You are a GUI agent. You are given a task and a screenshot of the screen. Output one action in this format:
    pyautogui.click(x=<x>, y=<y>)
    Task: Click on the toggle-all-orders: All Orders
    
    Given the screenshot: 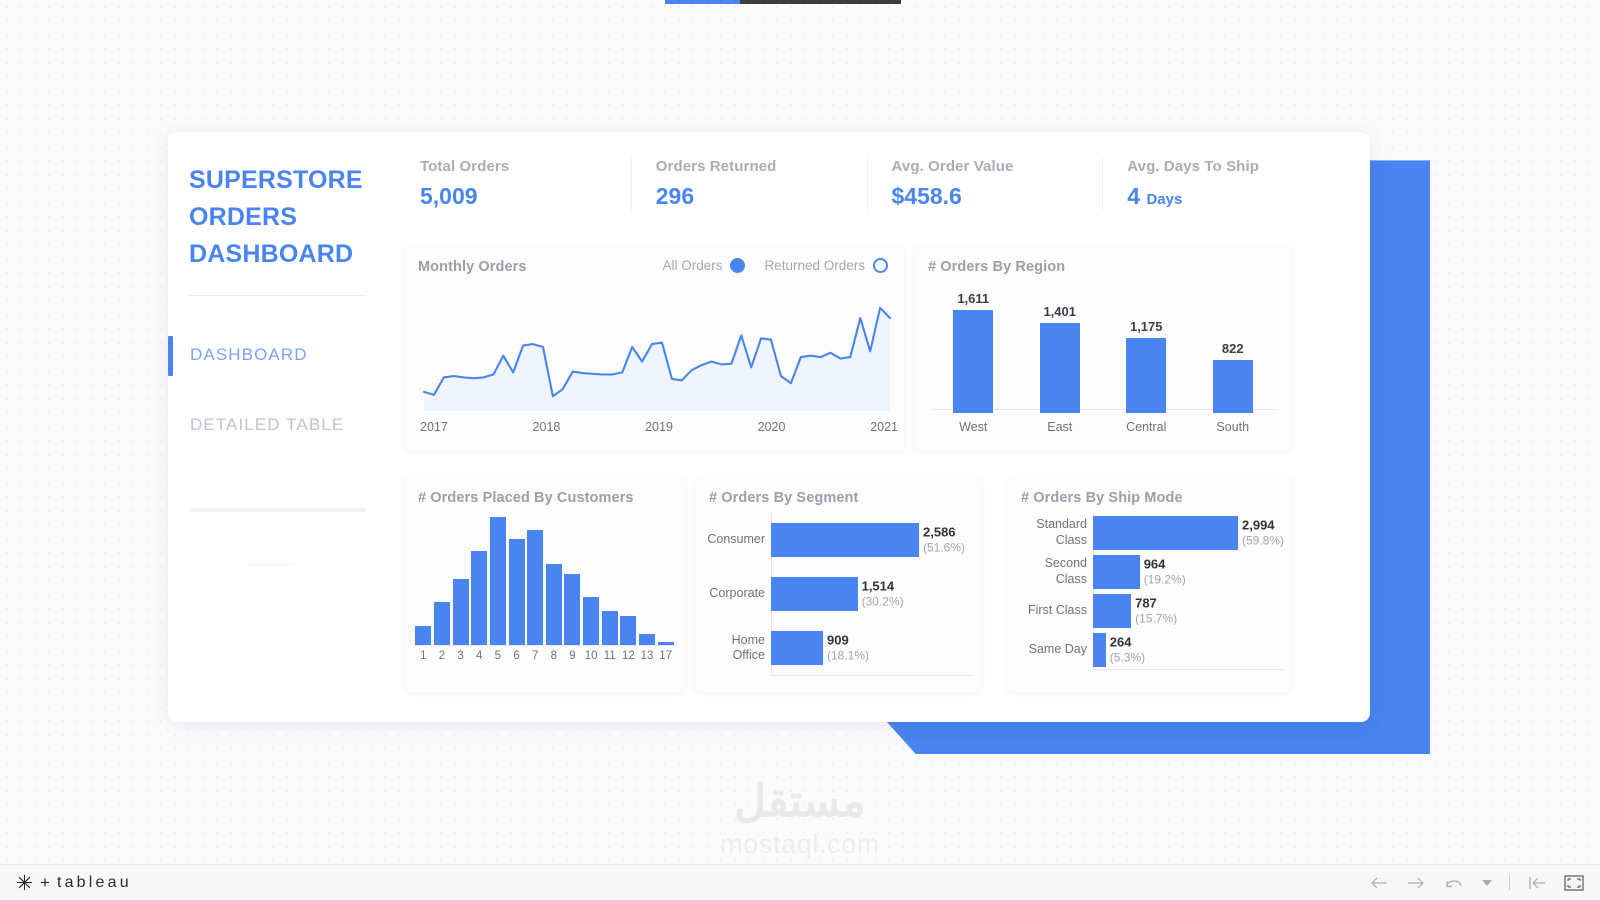 What is the action you would take?
    pyautogui.click(x=704, y=265)
    